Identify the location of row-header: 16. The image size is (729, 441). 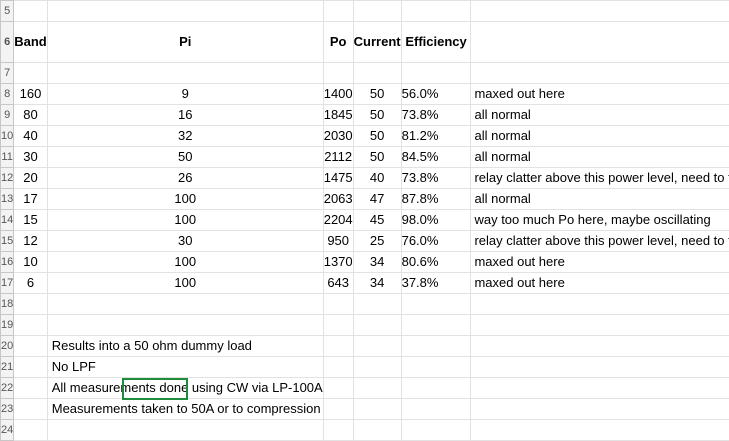
(7, 262).